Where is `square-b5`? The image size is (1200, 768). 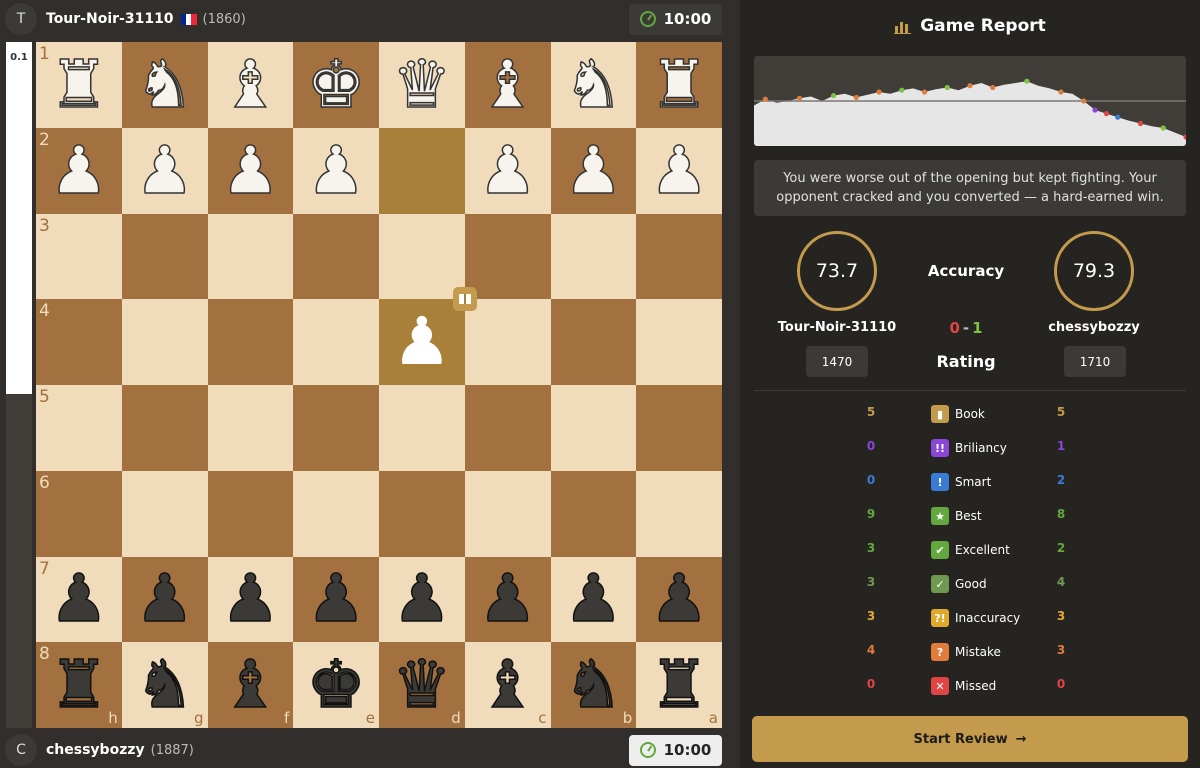
square-b5 is located at coordinates (593, 428).